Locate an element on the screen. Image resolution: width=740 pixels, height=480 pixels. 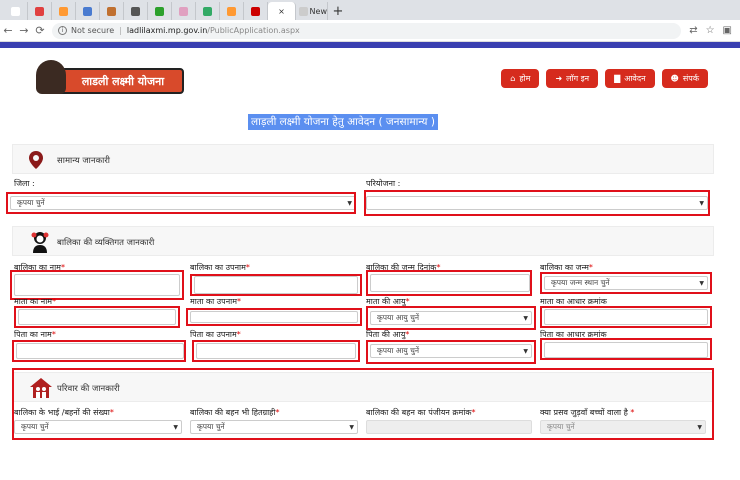
nav-button-0: ⌂ होम is located at coordinates (520, 78).